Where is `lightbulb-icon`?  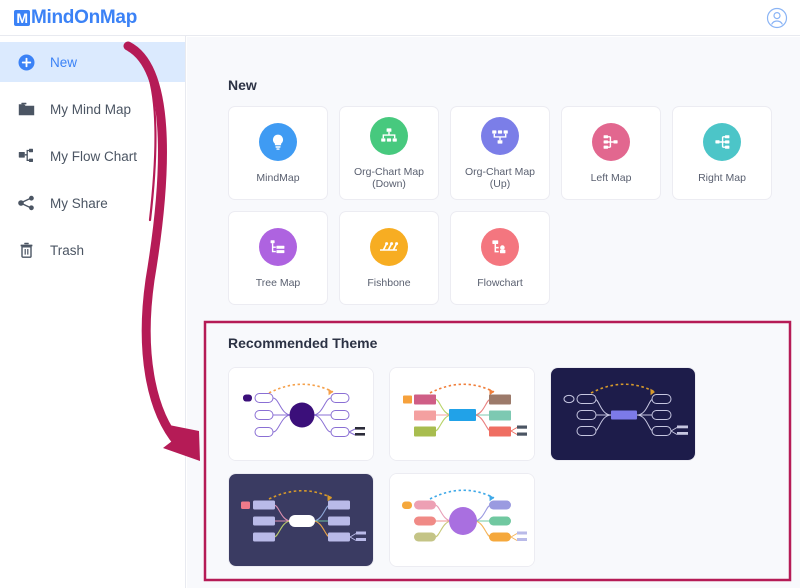 lightbulb-icon is located at coordinates (278, 141).